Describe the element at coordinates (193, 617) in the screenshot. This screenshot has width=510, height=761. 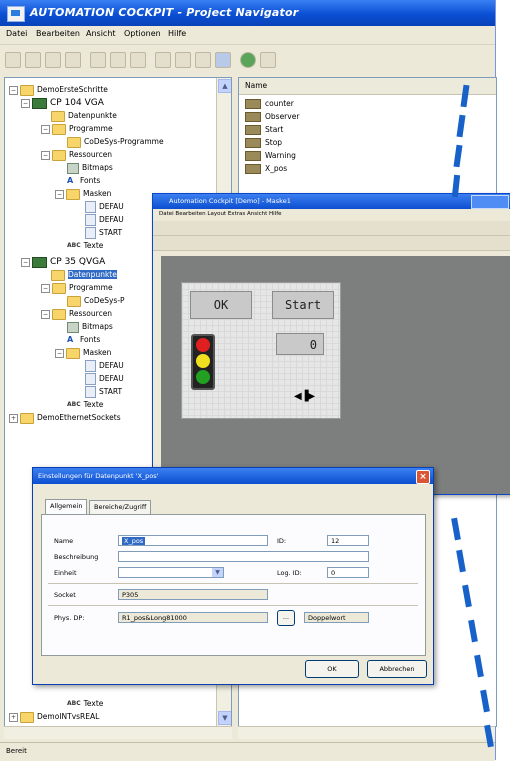
I see `phys-field: R1_pos&Long81000` at that location.